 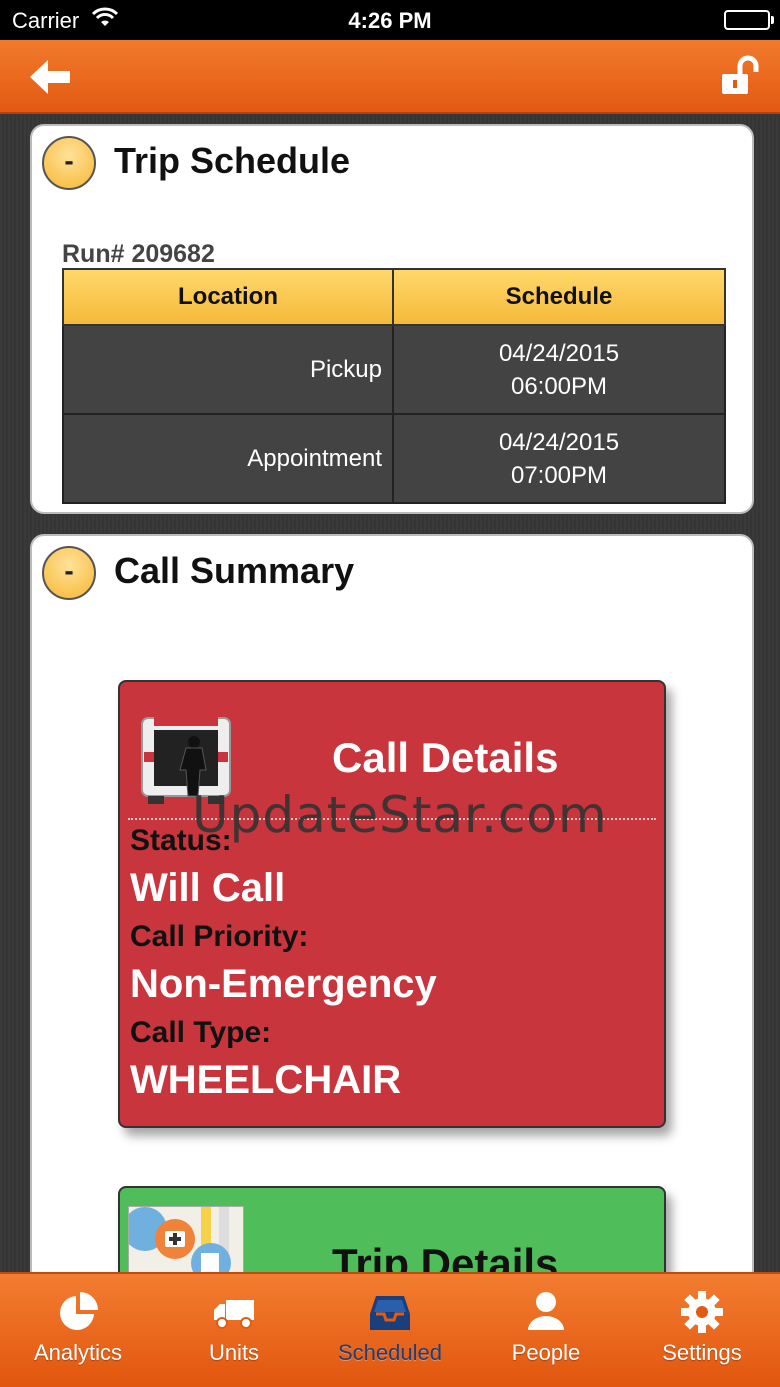 I want to click on status-bar: Carrier 4:26 PM, so click(x=390, y=20).